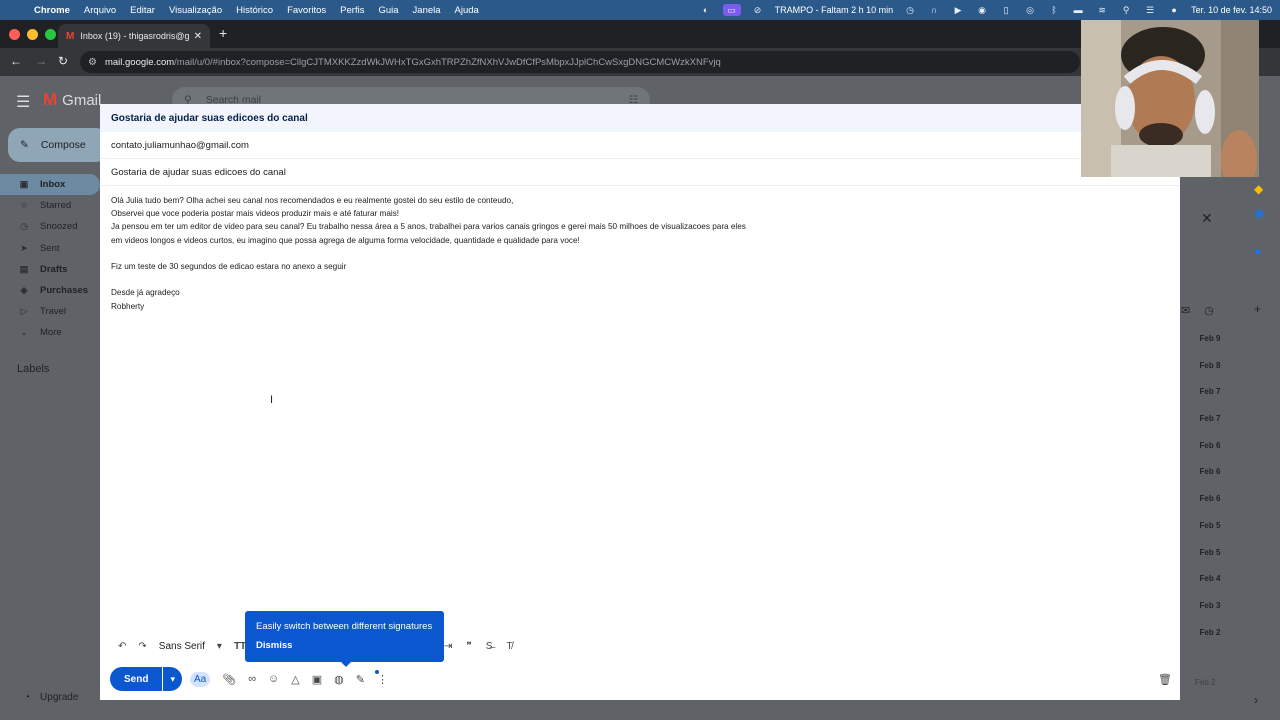 Image resolution: width=1280 pixels, height=720 pixels. I want to click on add-addon-icon: +, so click(1257, 309).